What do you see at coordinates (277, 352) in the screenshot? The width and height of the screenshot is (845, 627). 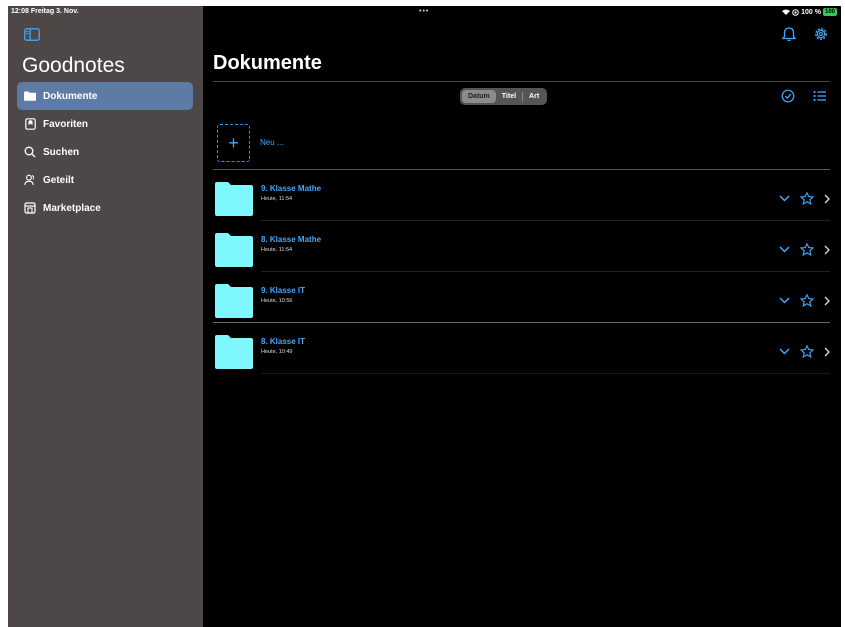 I see `document-date: Heute, 10:49` at bounding box center [277, 352].